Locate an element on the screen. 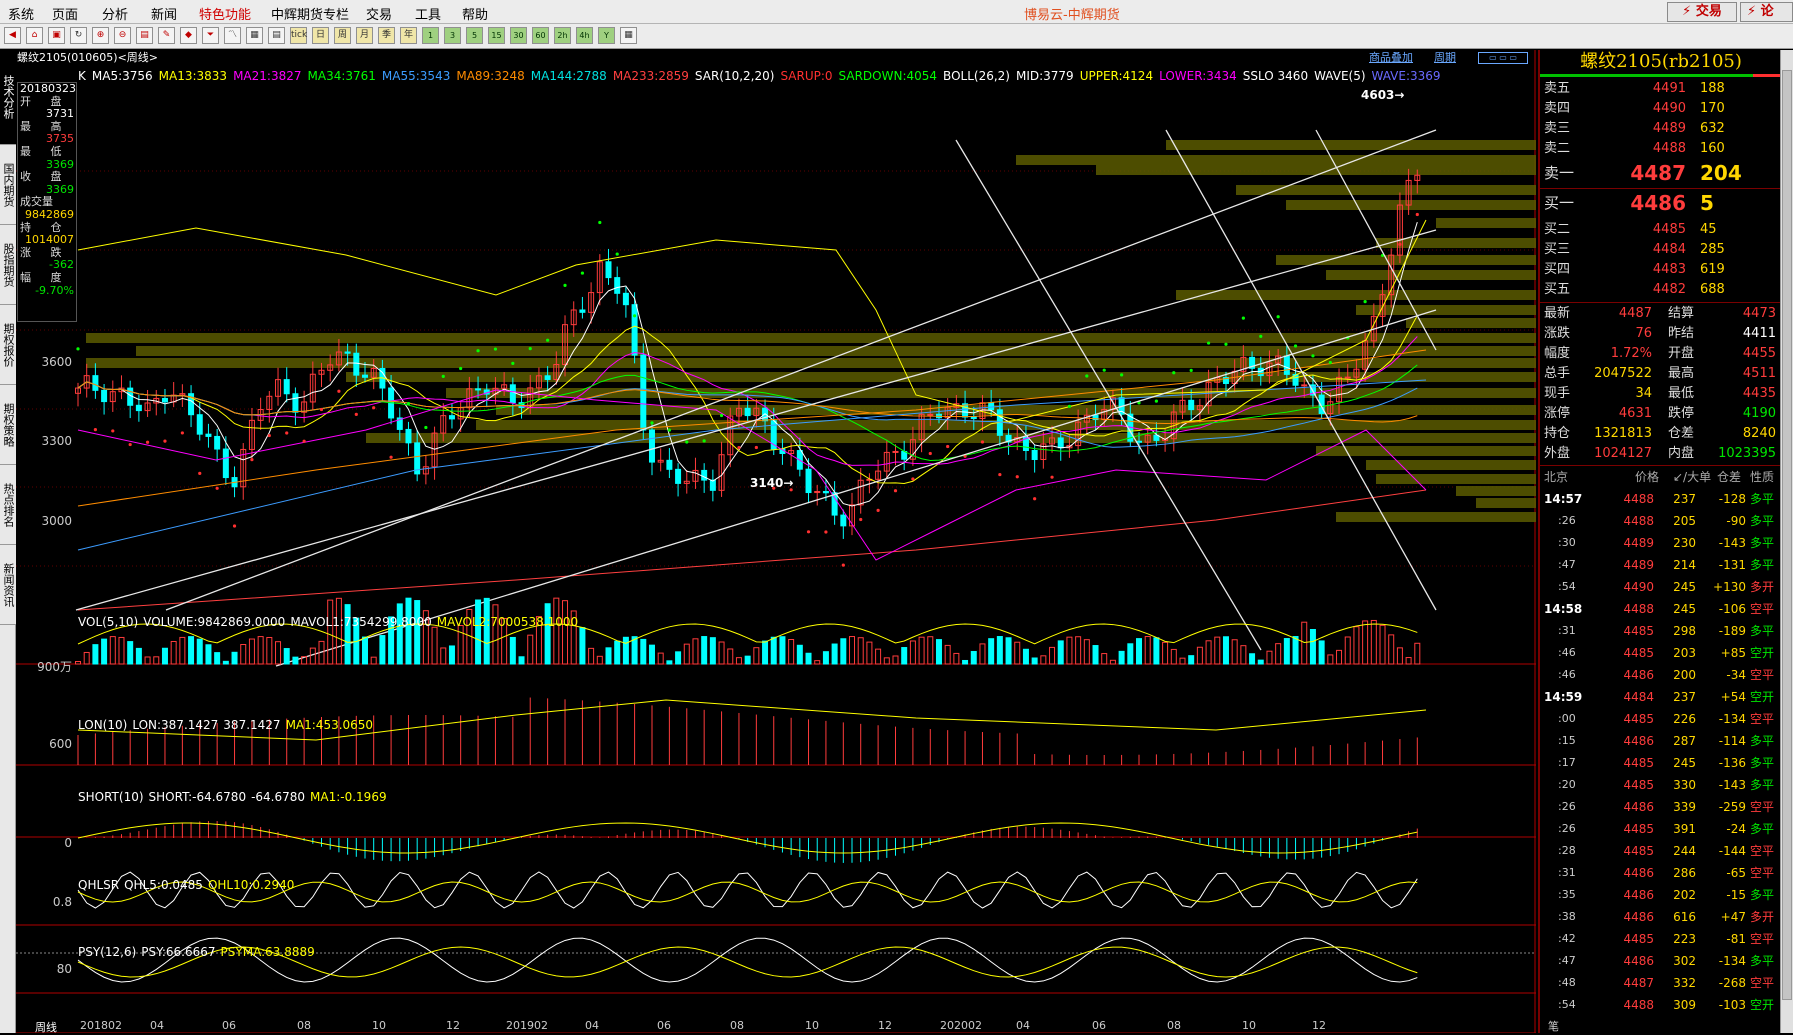  tick-row: :47 4489 214 -131 多平 is located at coordinates (1661, 565).